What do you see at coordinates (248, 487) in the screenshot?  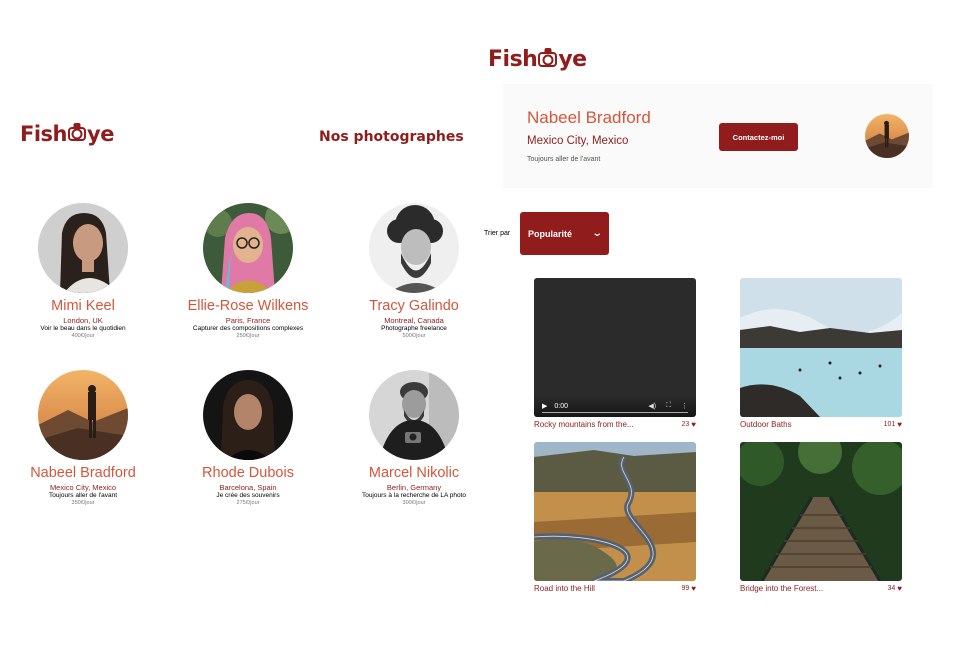 I see `photographer-location: Barcelona, Spain` at bounding box center [248, 487].